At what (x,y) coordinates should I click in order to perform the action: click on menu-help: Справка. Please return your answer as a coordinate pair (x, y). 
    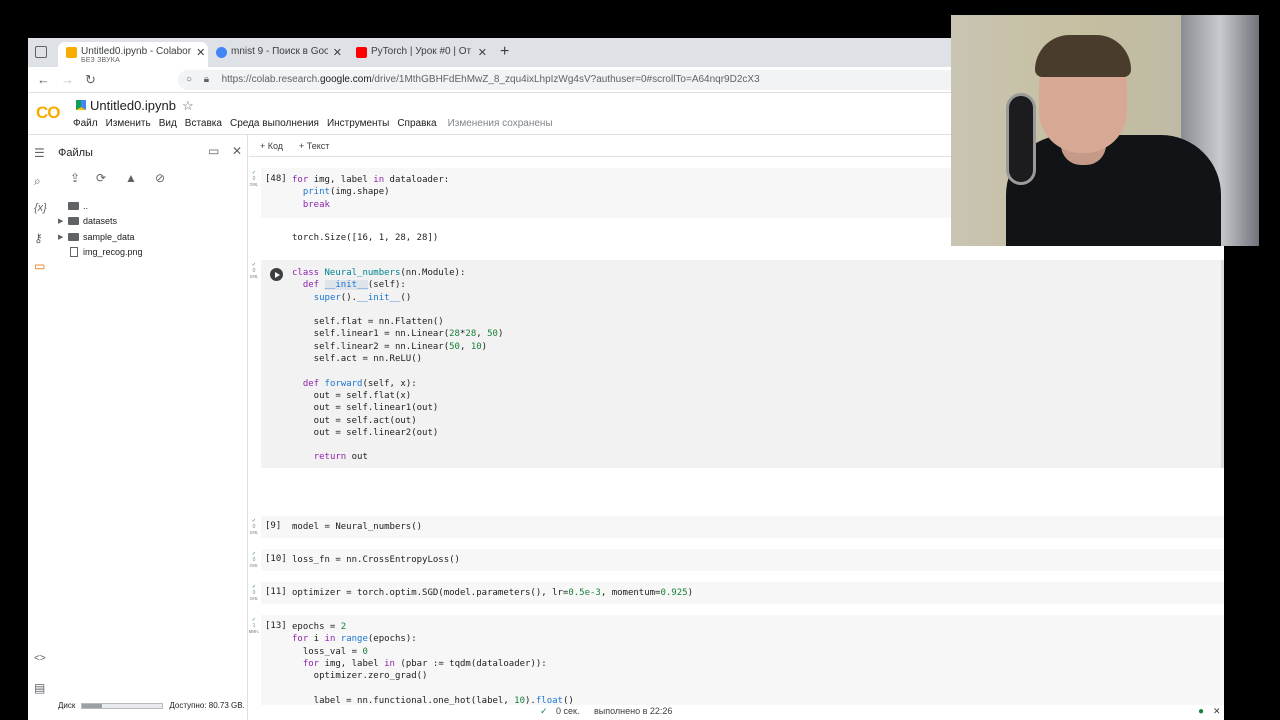
    Looking at the image, I should click on (416, 123).